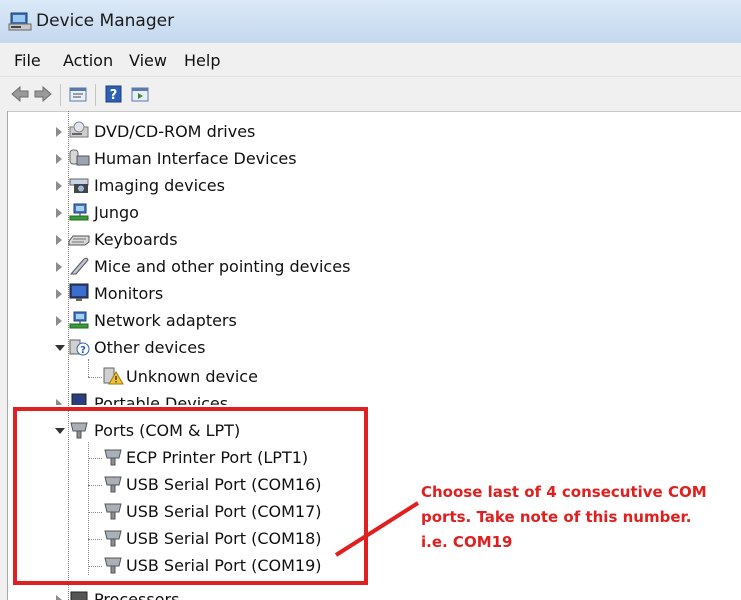  Describe the element at coordinates (467, 542) in the screenshot. I see `annotation-line: i.e. COM19` at that location.